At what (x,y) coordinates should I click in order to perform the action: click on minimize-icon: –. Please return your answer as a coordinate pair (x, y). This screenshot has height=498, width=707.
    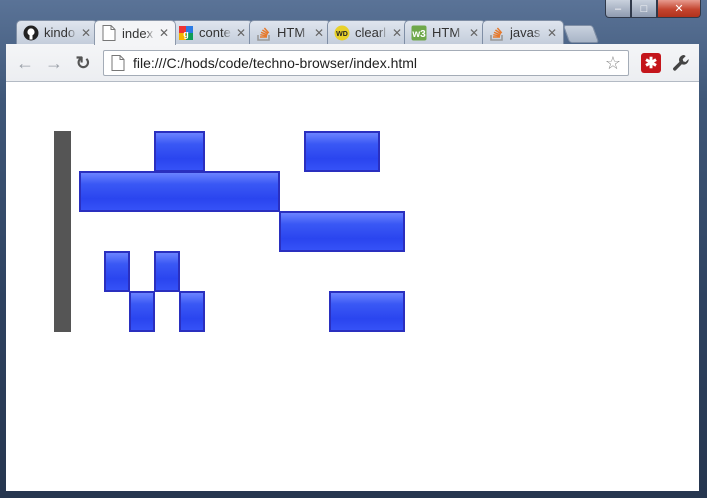
    Looking at the image, I should click on (618, 8).